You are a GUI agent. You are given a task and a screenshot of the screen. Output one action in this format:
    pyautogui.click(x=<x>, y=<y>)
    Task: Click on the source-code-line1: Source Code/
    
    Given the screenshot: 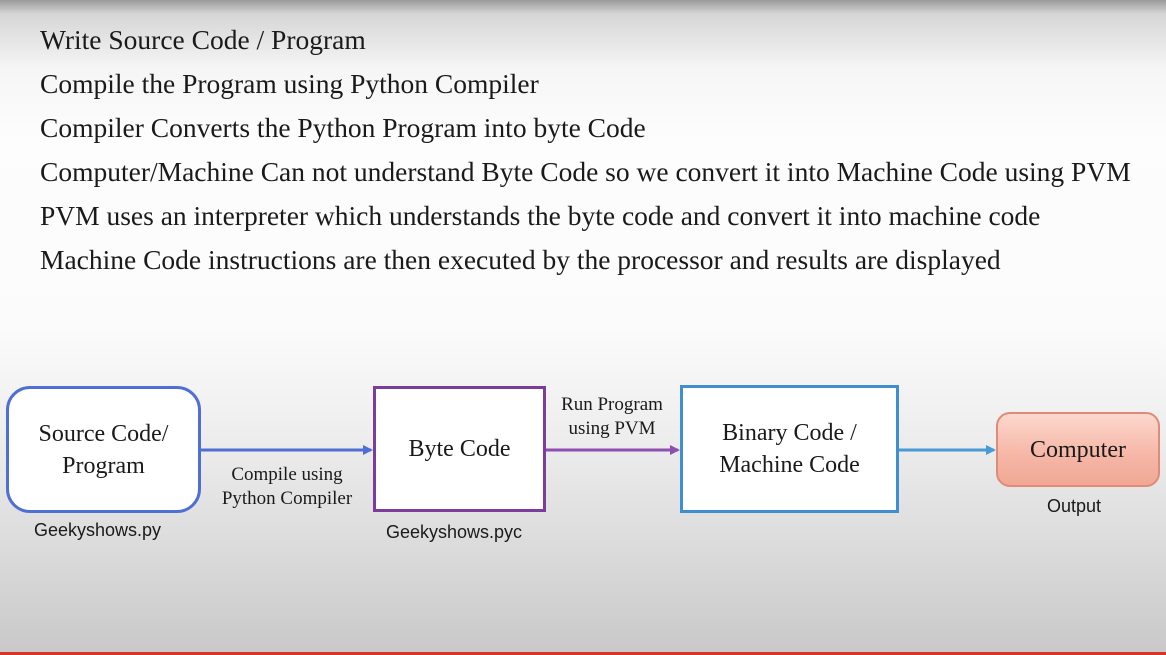 What is the action you would take?
    pyautogui.click(x=103, y=433)
    